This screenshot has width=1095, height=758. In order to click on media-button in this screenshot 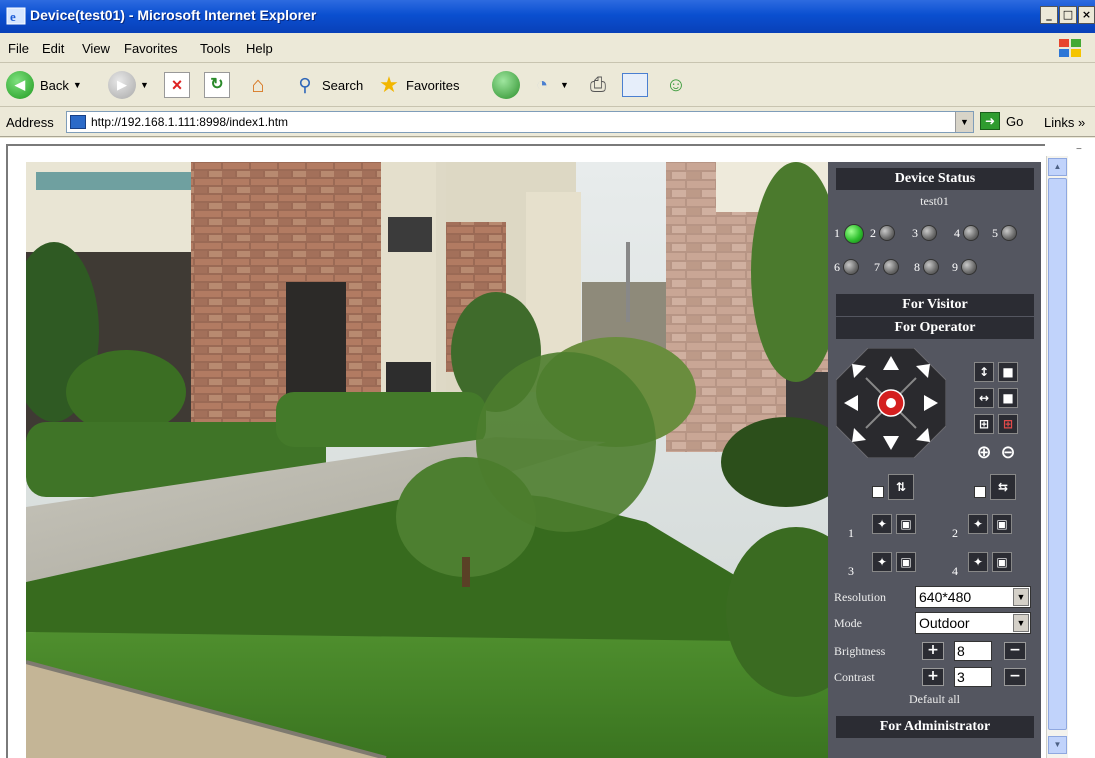, I will do `click(506, 85)`.